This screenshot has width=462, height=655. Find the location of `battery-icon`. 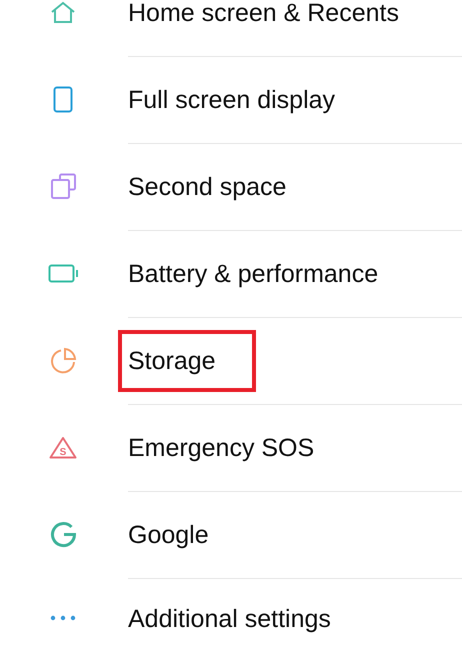

battery-icon is located at coordinates (63, 273).